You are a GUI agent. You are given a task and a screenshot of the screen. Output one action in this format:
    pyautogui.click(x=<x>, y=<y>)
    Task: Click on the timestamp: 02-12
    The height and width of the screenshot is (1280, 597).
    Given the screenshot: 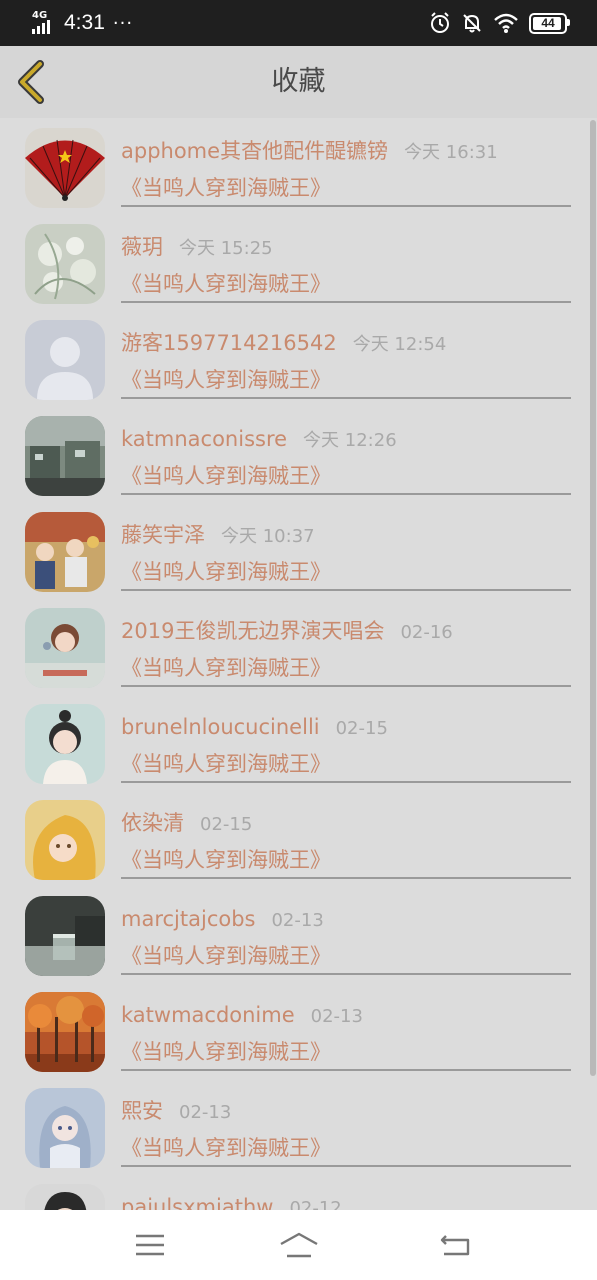 What is the action you would take?
    pyautogui.click(x=315, y=1204)
    